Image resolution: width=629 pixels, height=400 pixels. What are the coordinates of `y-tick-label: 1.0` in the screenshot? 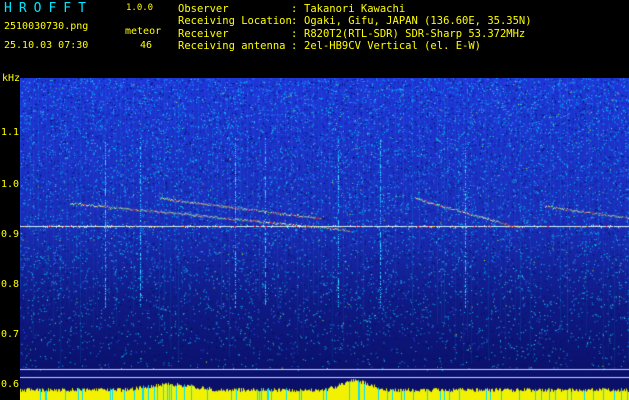 It's located at (10, 184).